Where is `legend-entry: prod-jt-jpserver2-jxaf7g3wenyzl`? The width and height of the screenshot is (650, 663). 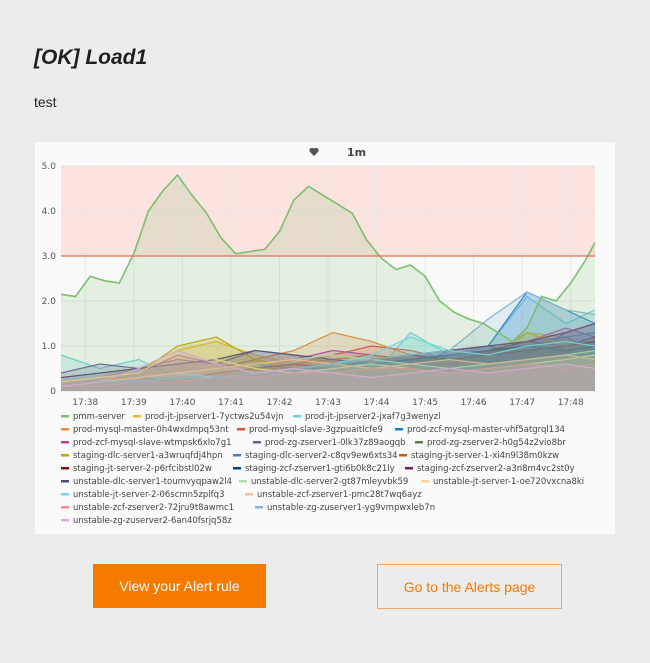
legend-entry: prod-jt-jpserver2-jxaf7g3wenyzl is located at coordinates (373, 417).